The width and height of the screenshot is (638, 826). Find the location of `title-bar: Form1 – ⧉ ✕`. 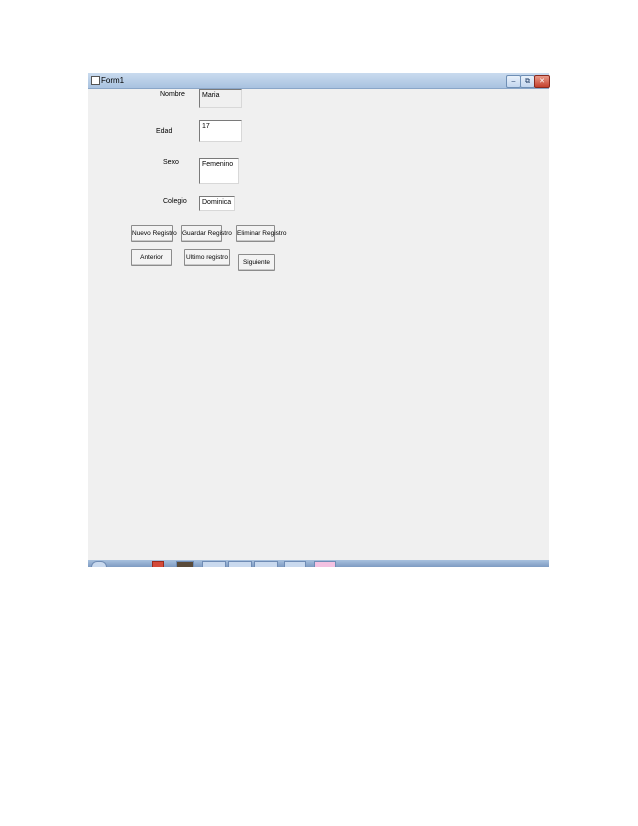

title-bar: Form1 – ⧉ ✕ is located at coordinates (319, 81).